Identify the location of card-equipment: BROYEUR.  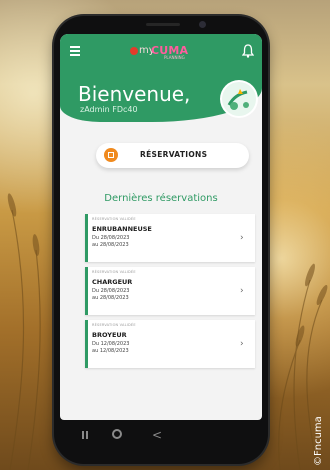
(109, 335).